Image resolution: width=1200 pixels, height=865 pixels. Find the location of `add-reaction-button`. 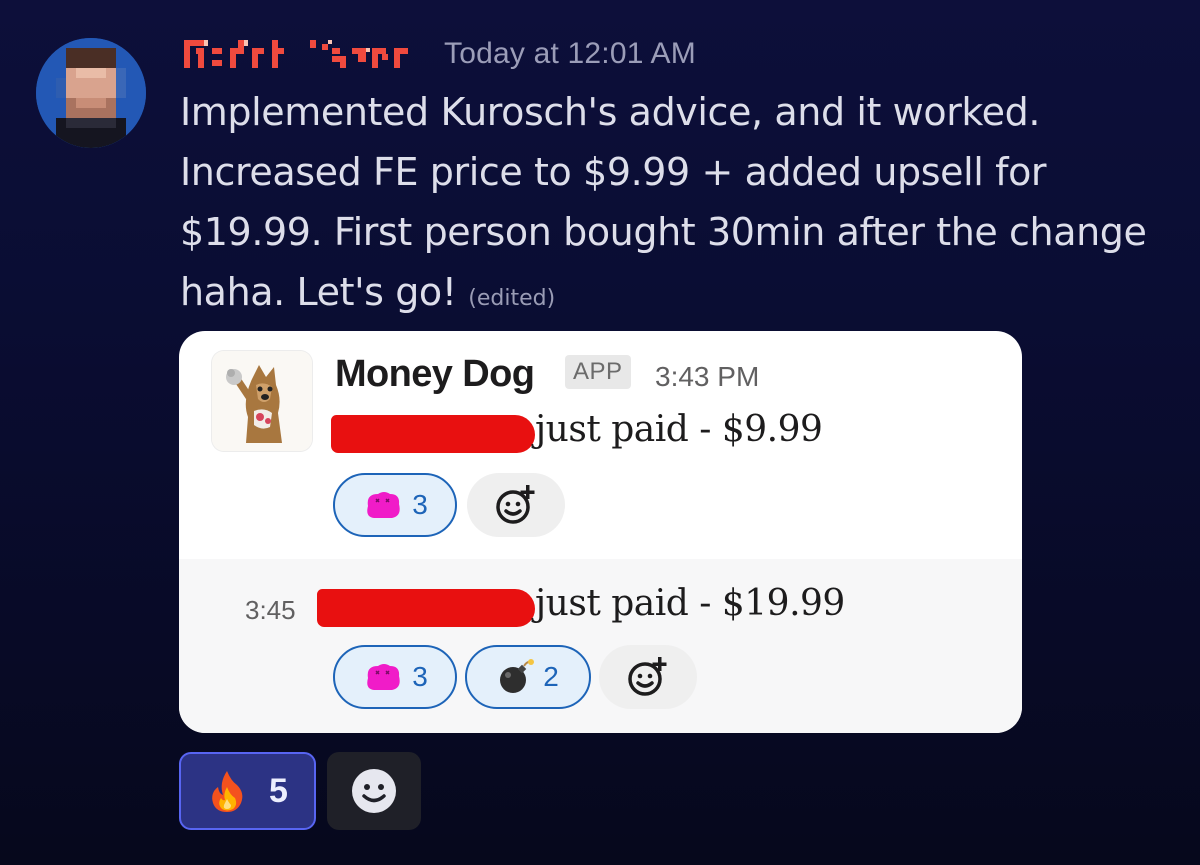

add-reaction-button is located at coordinates (374, 791).